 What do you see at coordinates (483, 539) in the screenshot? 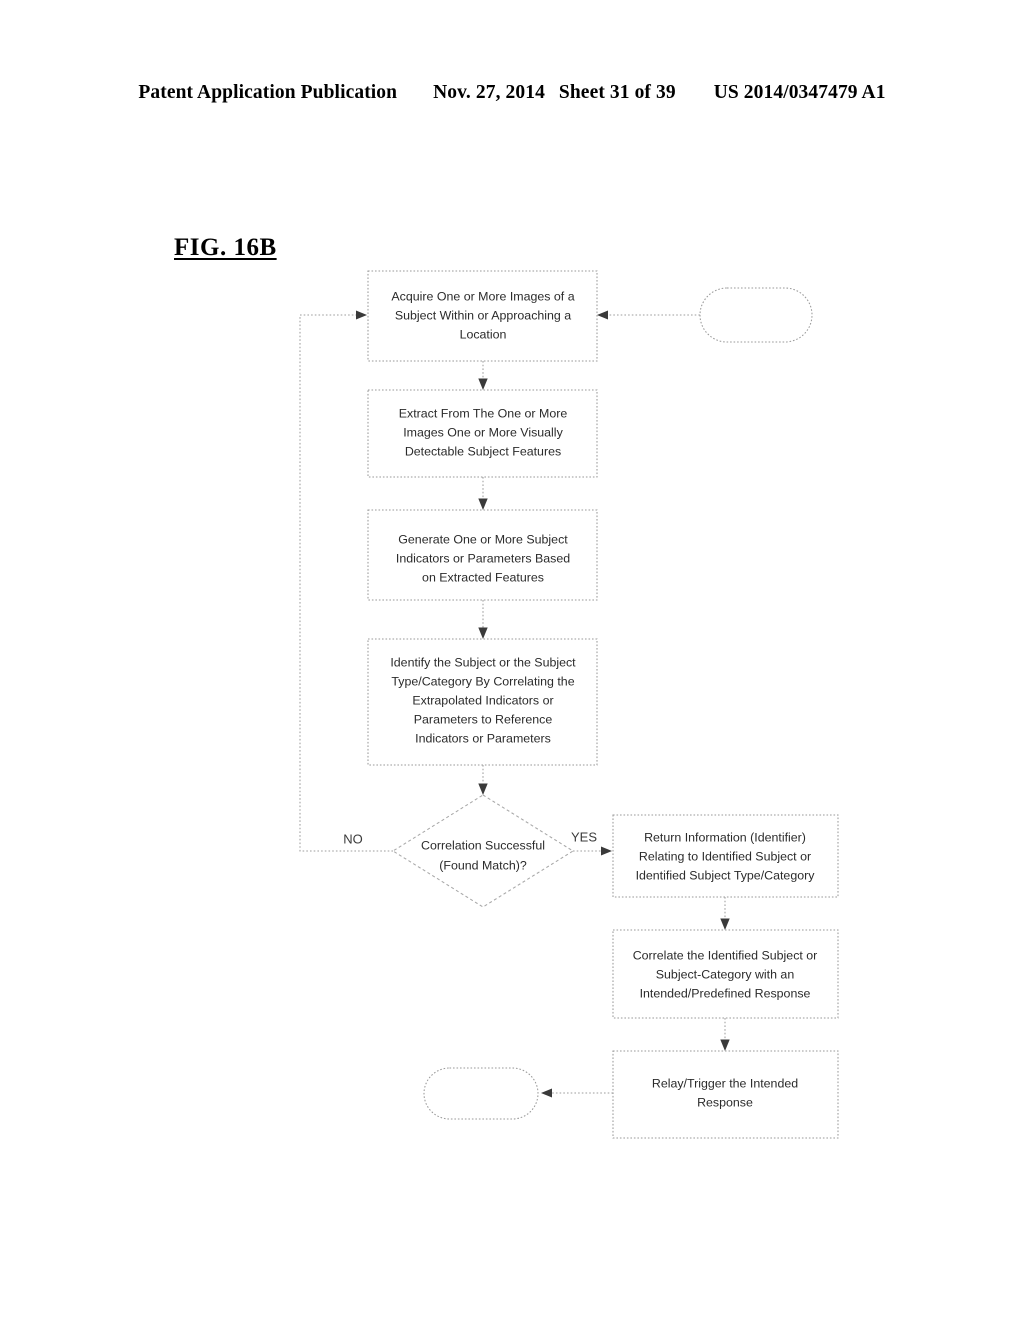
I see `generate-indicators-line-1: Generate One or More Subject` at bounding box center [483, 539].